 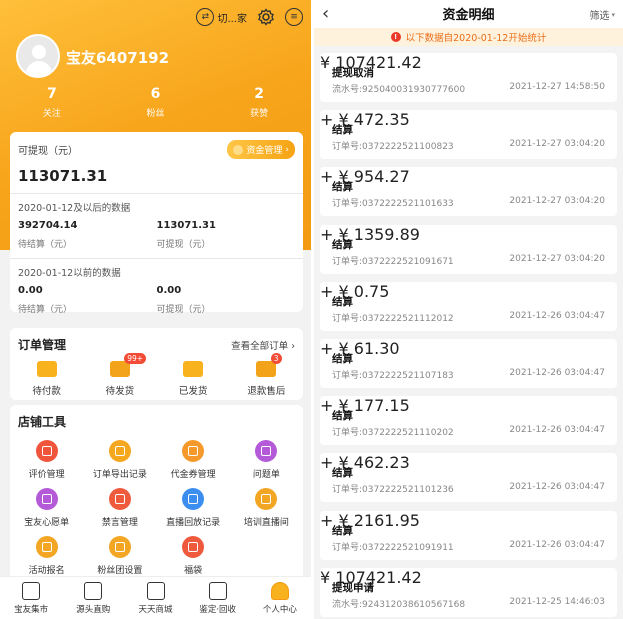 I want to click on fund-management-label: 资金管理, so click(x=264, y=151).